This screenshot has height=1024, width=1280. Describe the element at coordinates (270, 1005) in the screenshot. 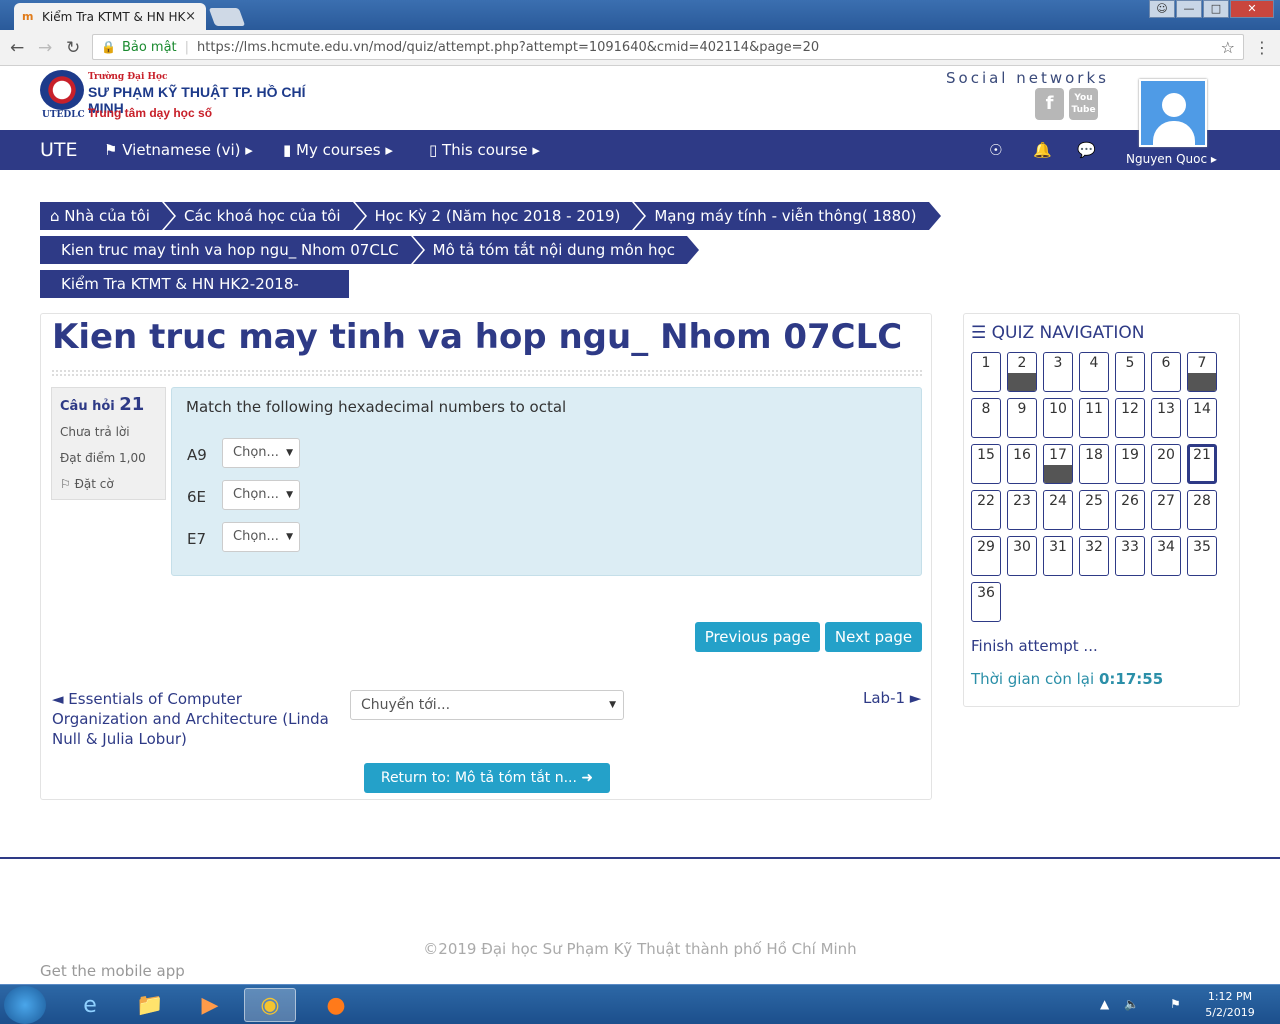

I see `chrome-icon: ◉` at that location.